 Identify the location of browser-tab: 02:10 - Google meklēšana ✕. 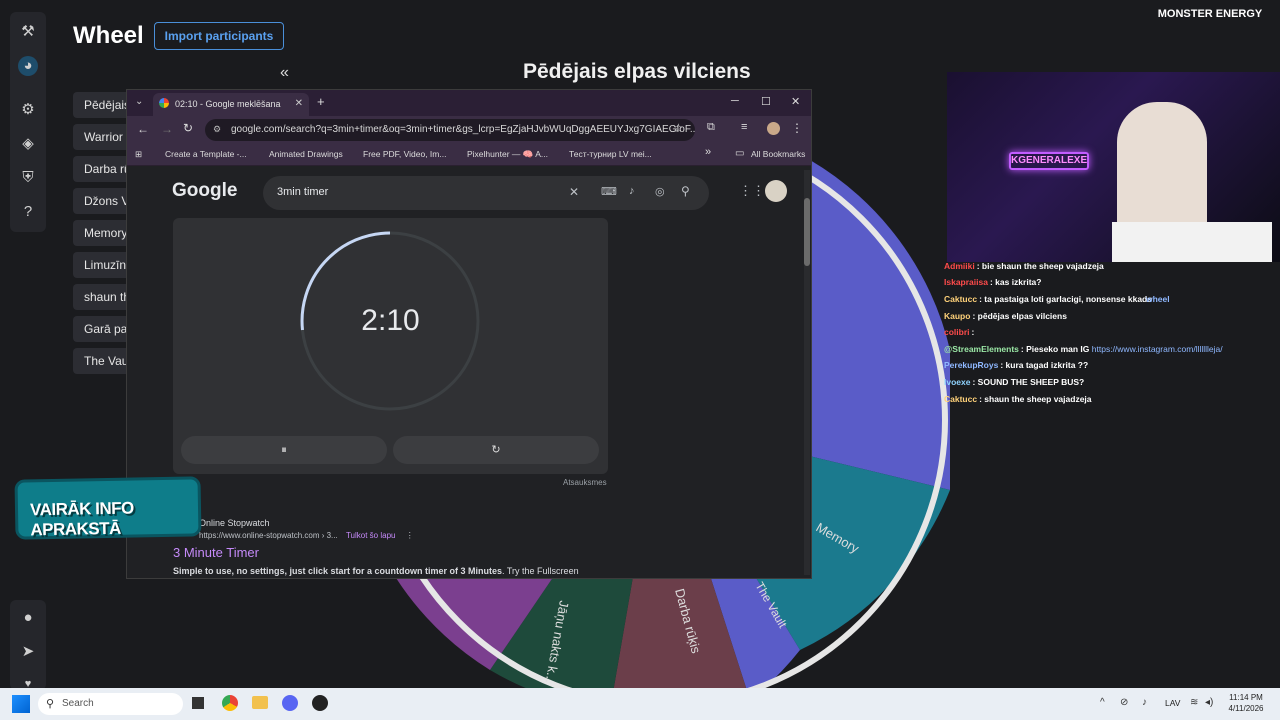
(231, 104).